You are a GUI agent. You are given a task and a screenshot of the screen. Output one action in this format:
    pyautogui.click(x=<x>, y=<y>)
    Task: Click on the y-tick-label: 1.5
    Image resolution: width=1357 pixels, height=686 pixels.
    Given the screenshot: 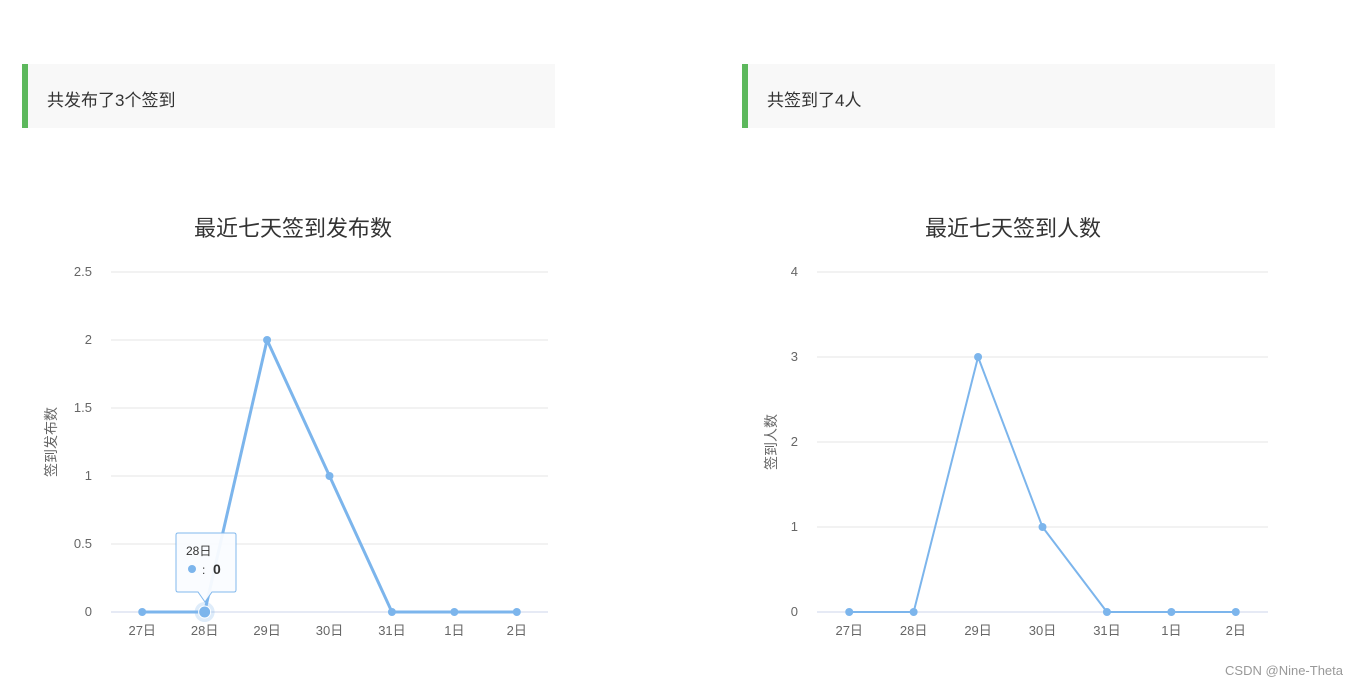 What is the action you would take?
    pyautogui.click(x=83, y=407)
    